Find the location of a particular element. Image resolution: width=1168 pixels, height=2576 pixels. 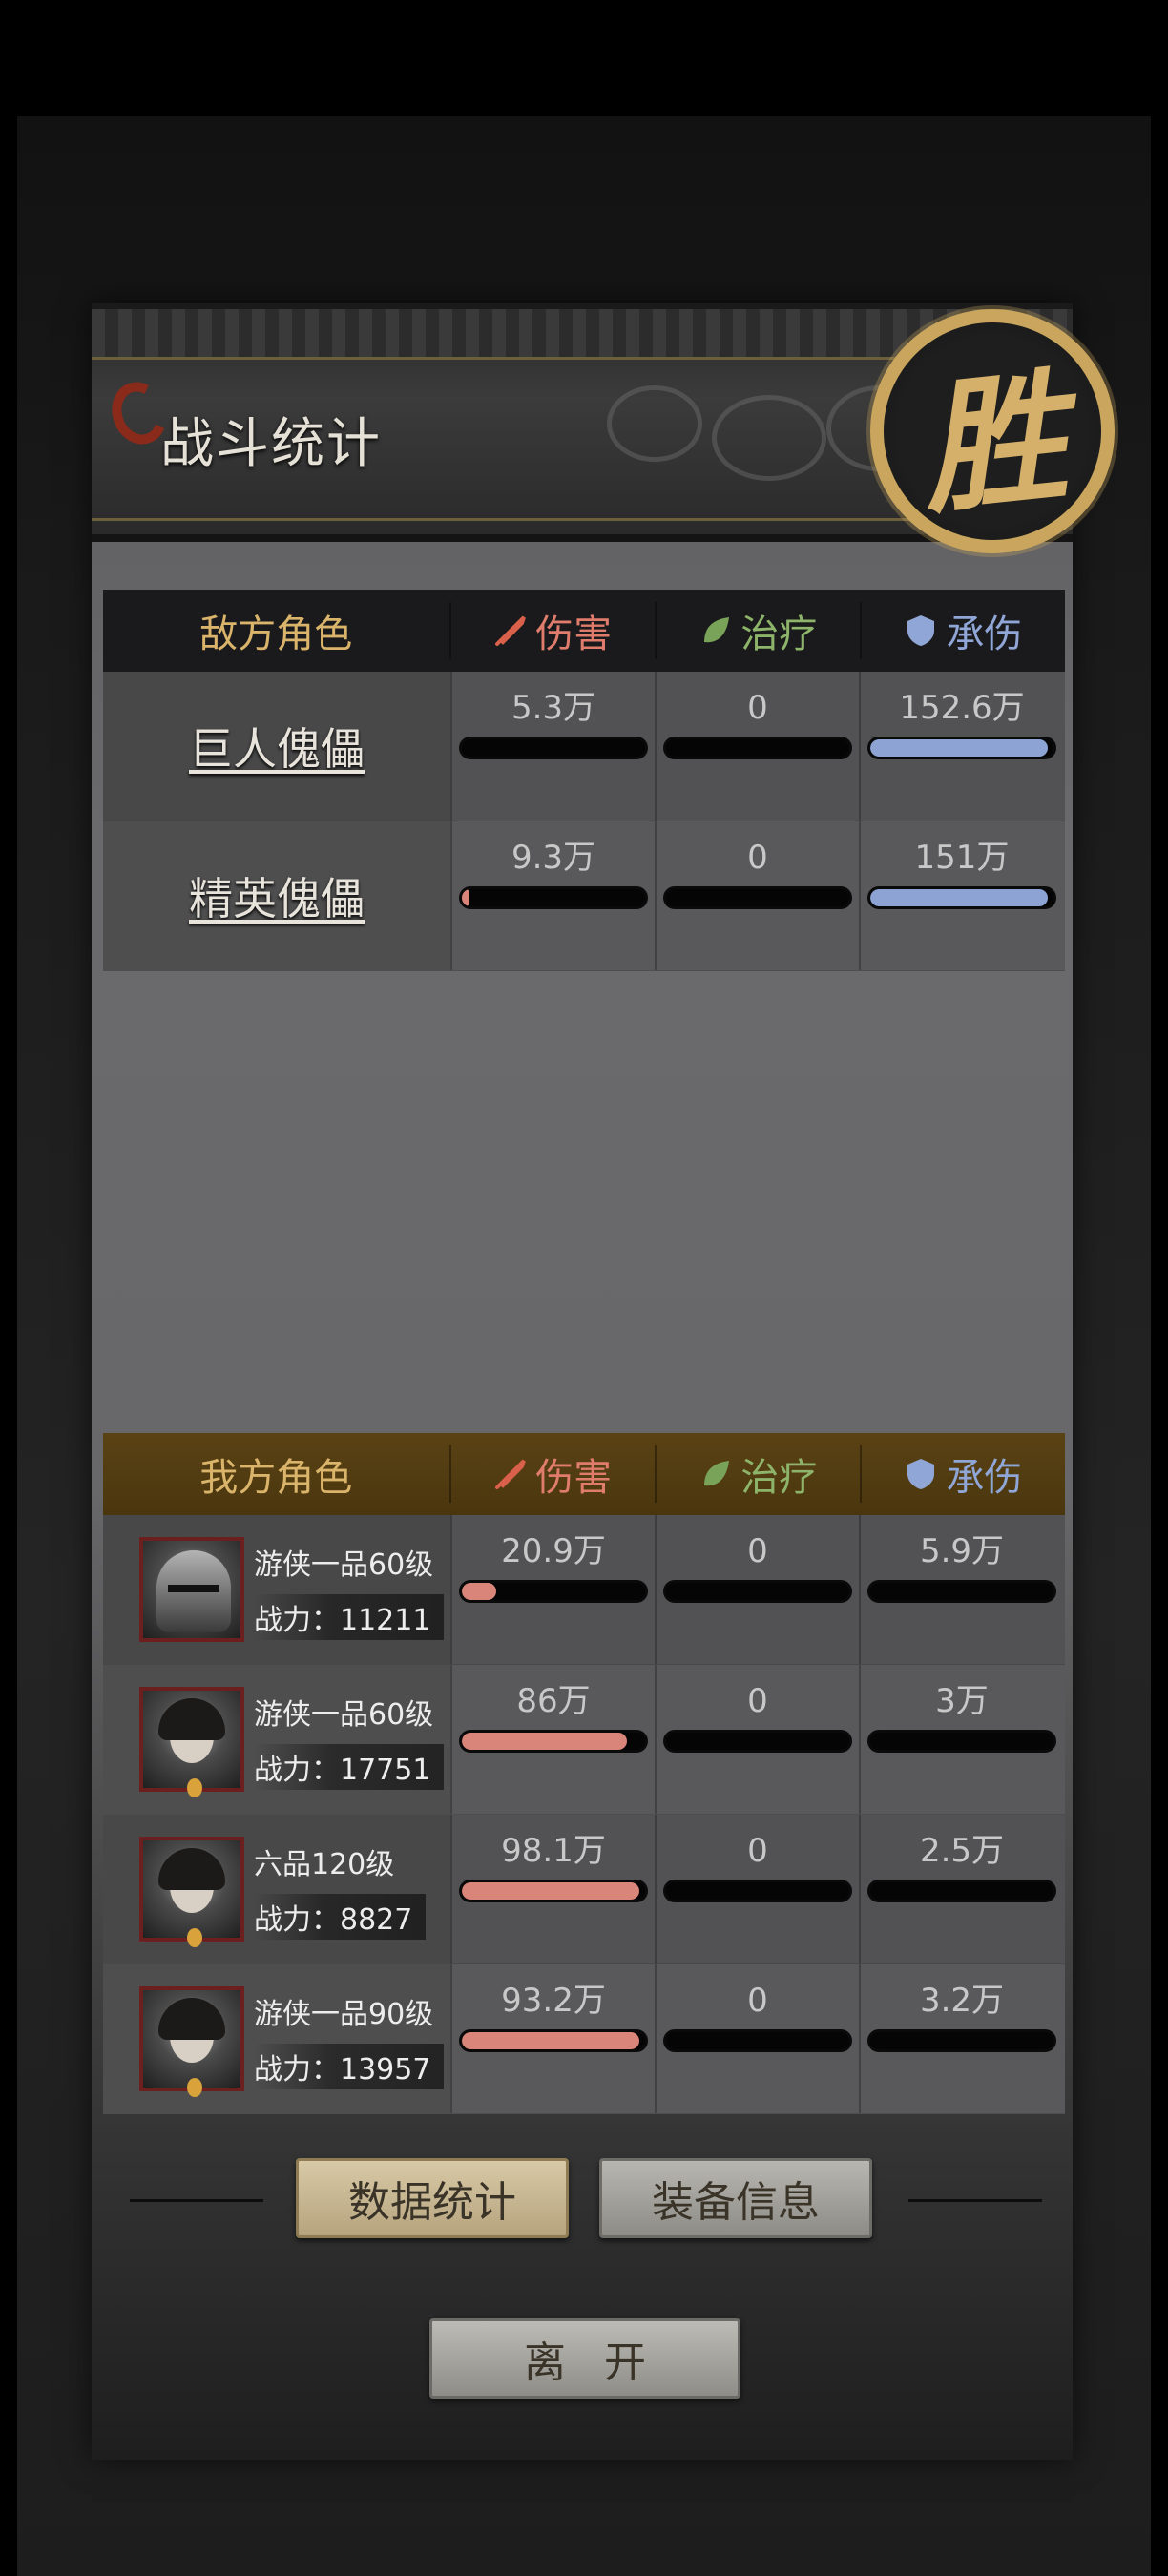

stat-damage-value: 98.1万 is located at coordinates (553, 1851).